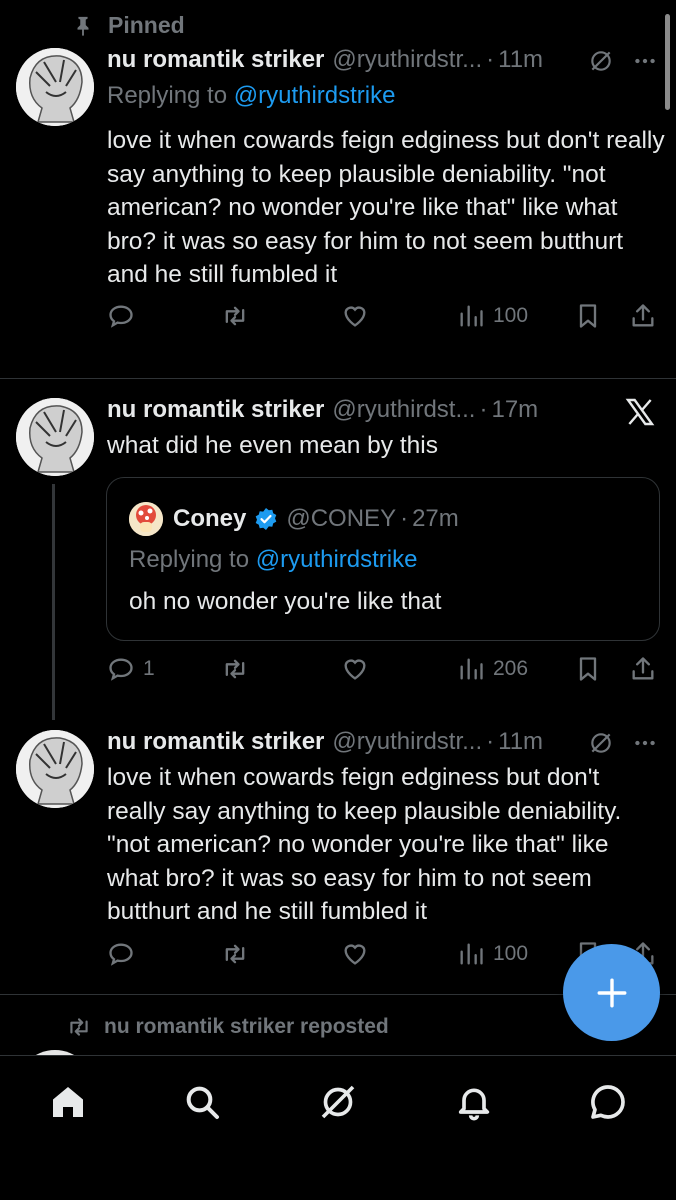 Image resolution: width=676 pixels, height=1200 pixels. I want to click on nav-messages, so click(608, 1102).